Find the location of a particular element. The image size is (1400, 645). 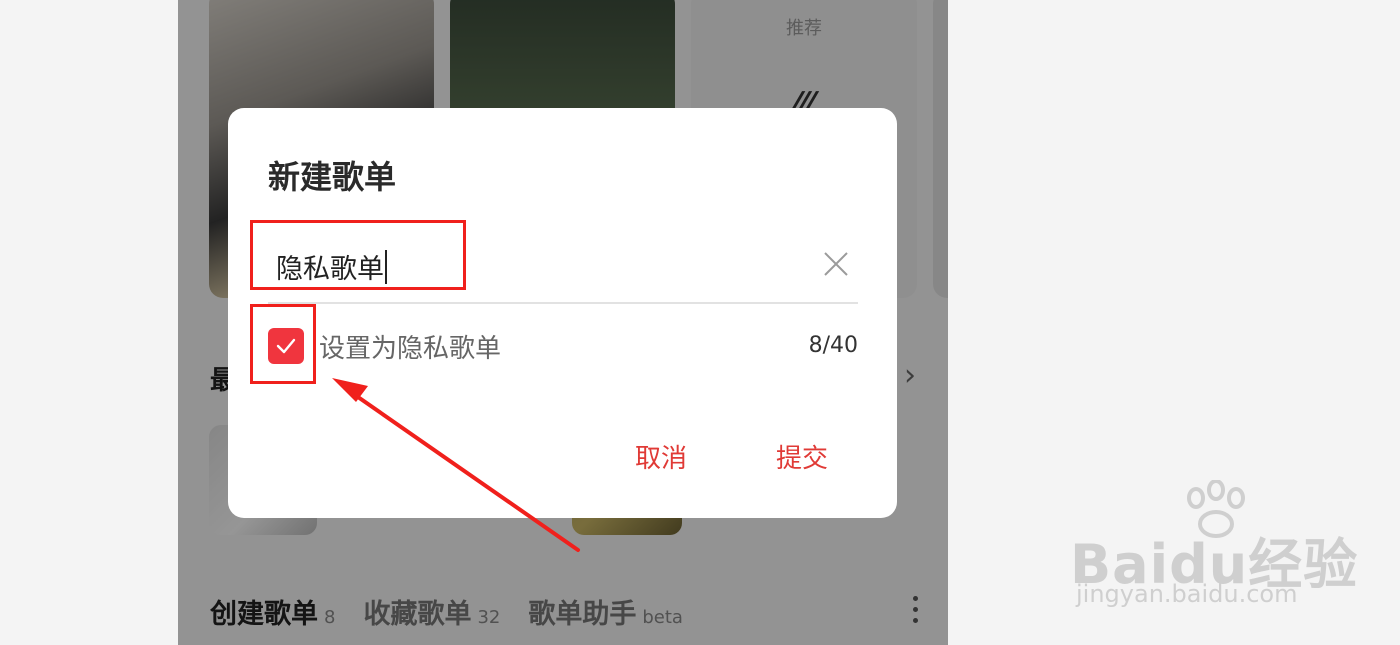

dialog-title: 新建歌单 is located at coordinates (332, 177).